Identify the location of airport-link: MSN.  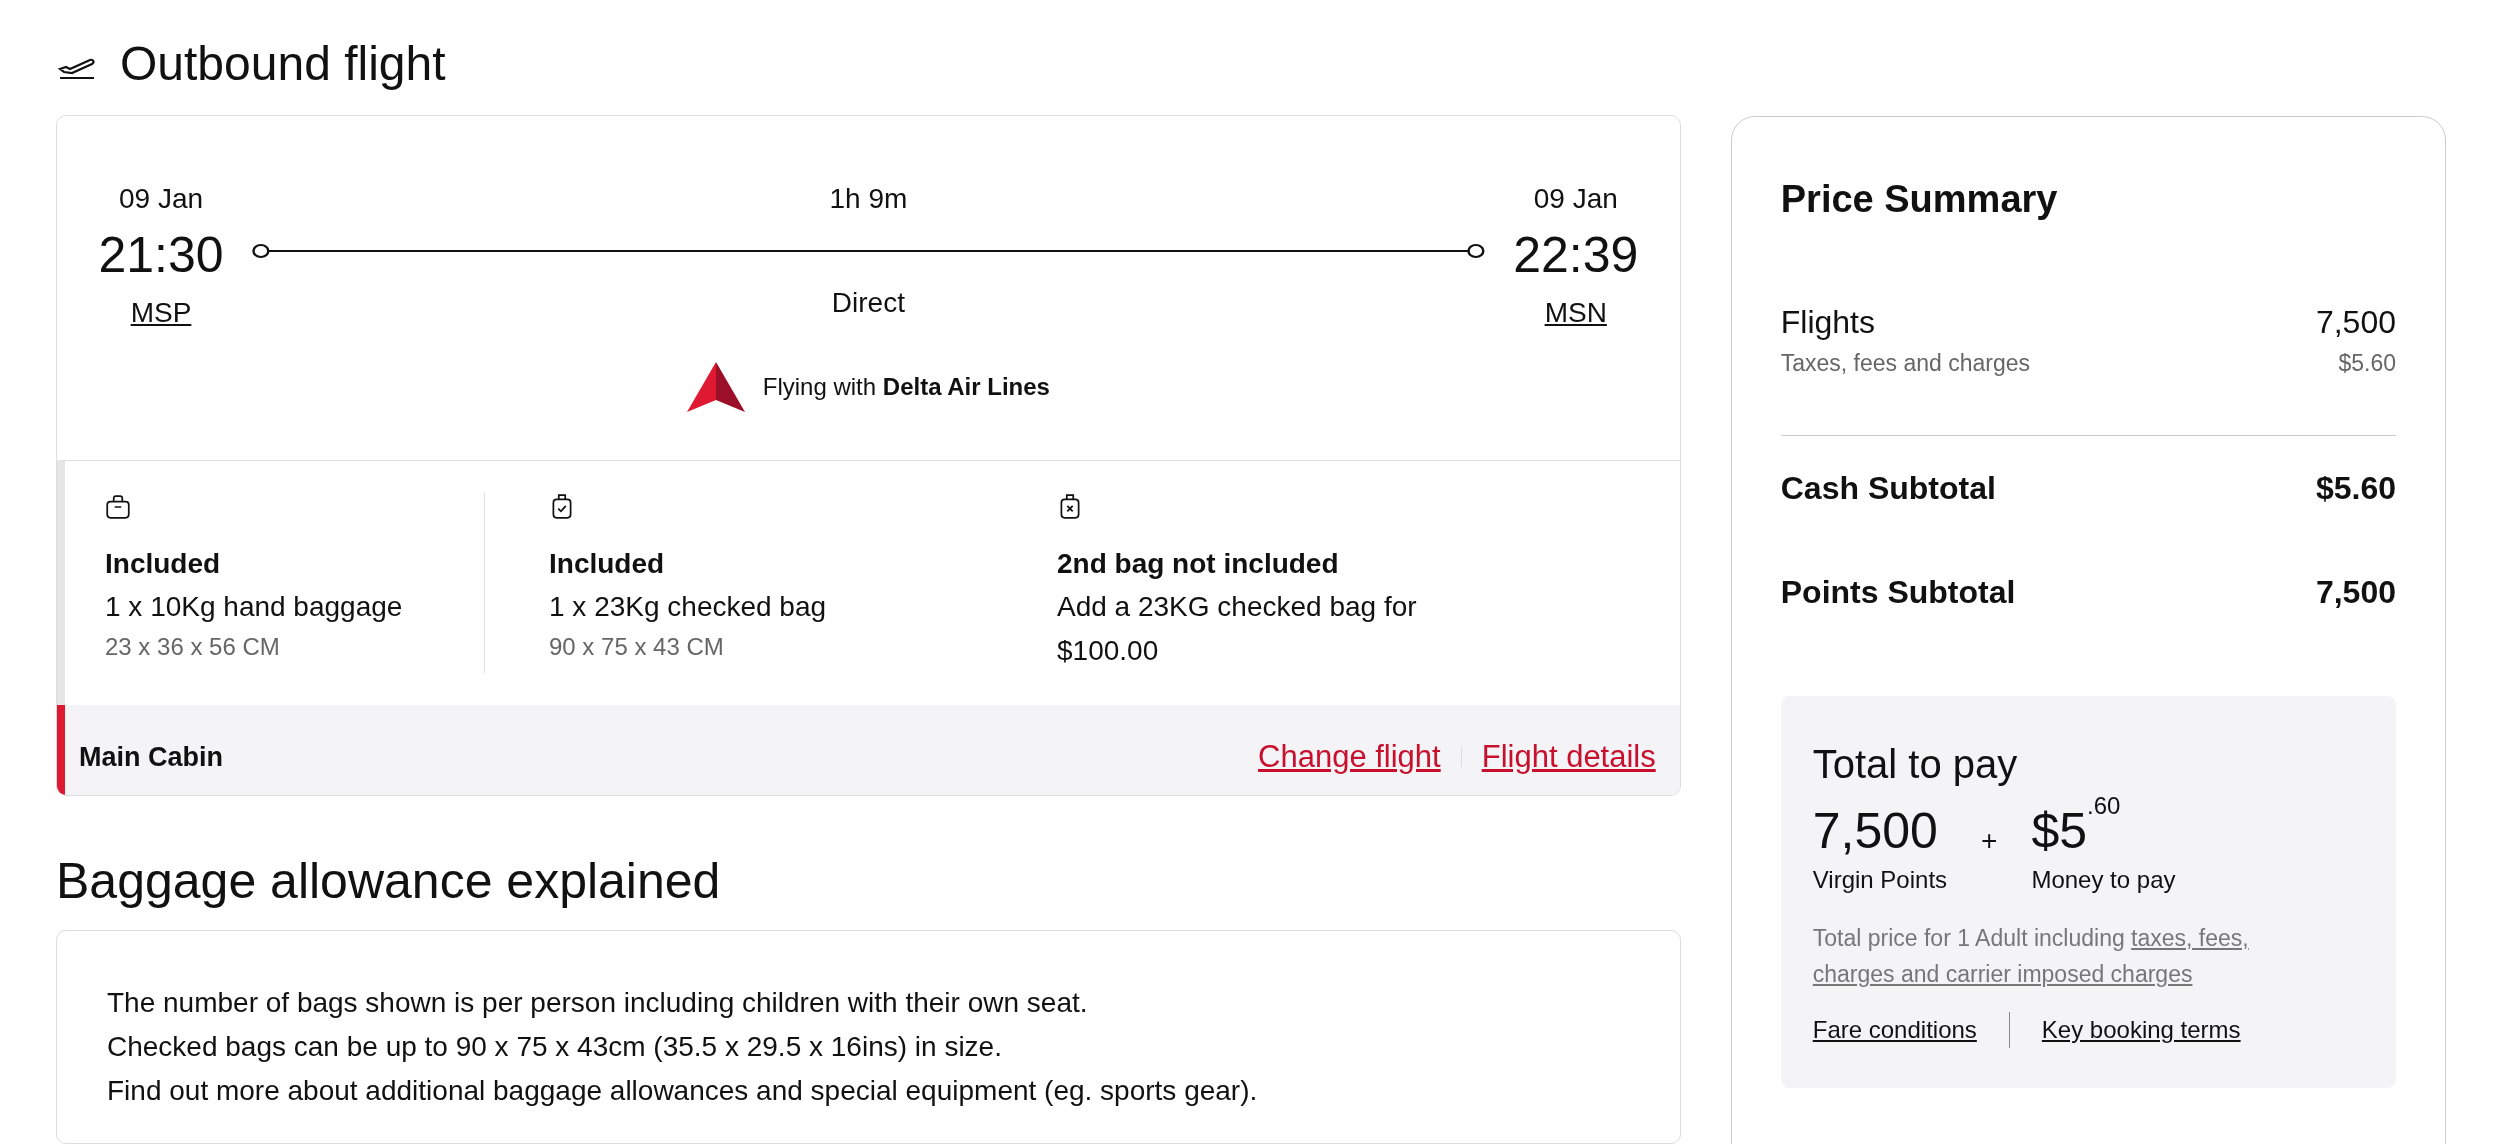
(1575, 313).